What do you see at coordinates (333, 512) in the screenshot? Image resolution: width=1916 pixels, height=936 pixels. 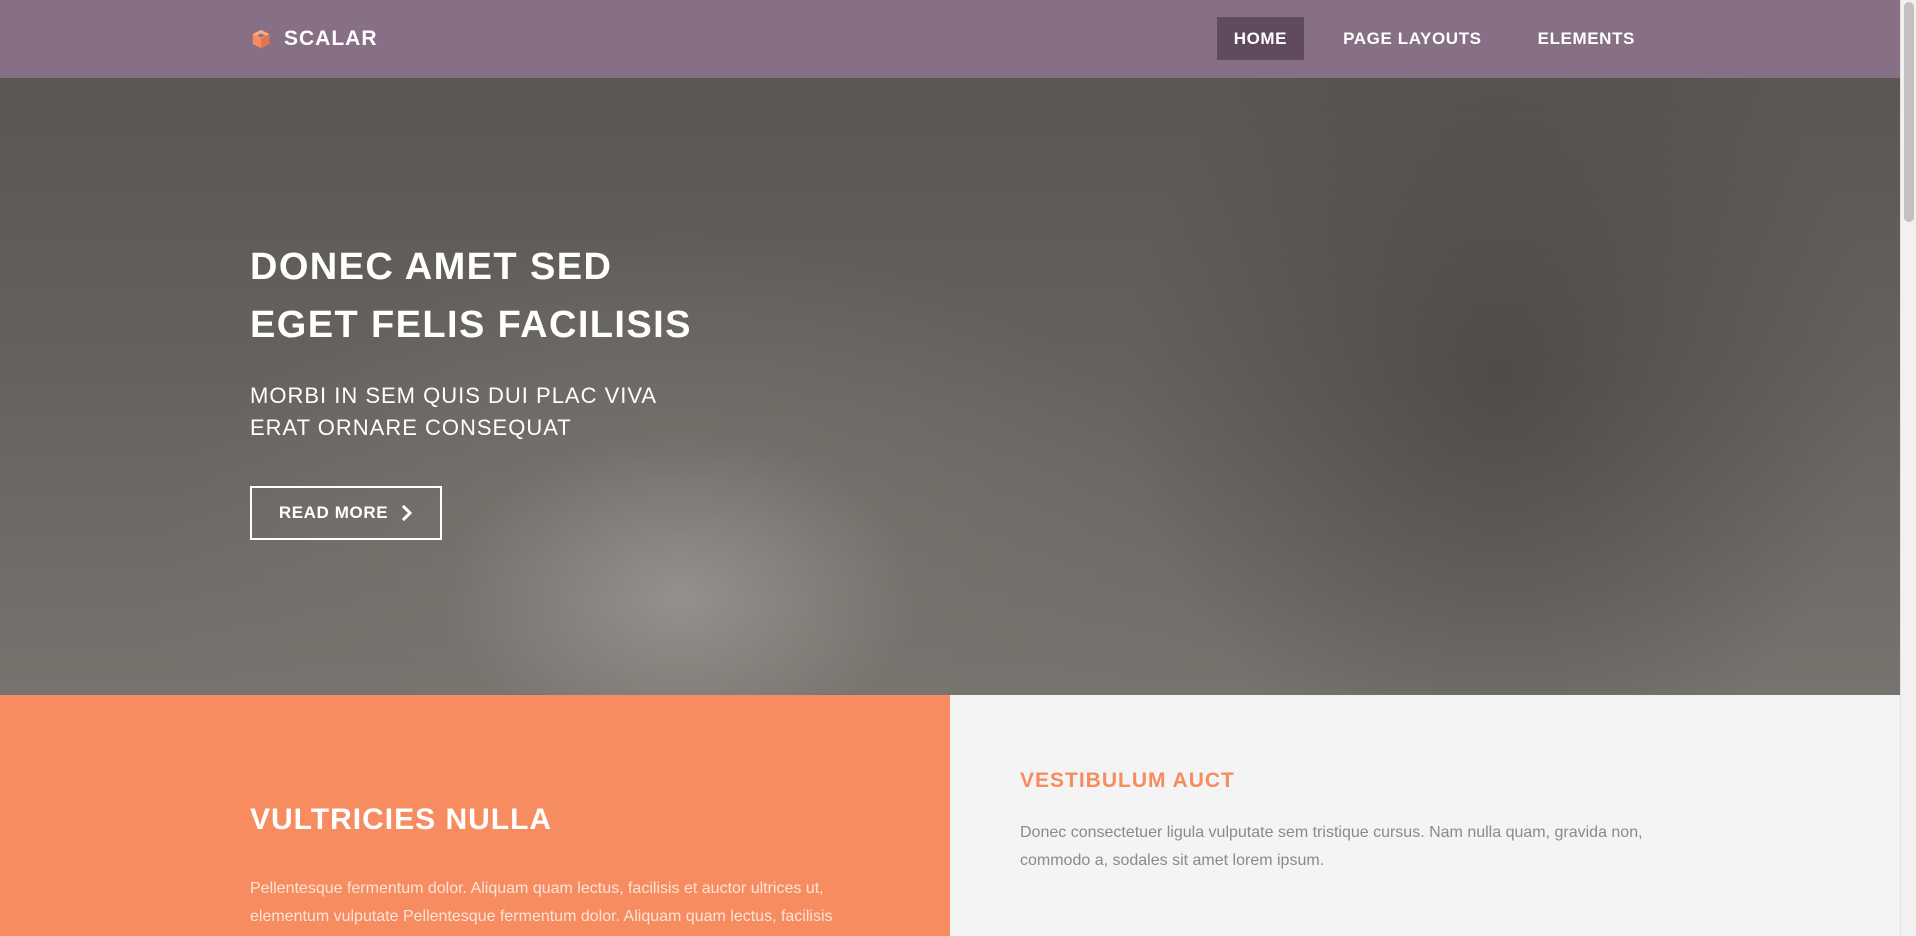 I see `read-more-label: READ MORE` at bounding box center [333, 512].